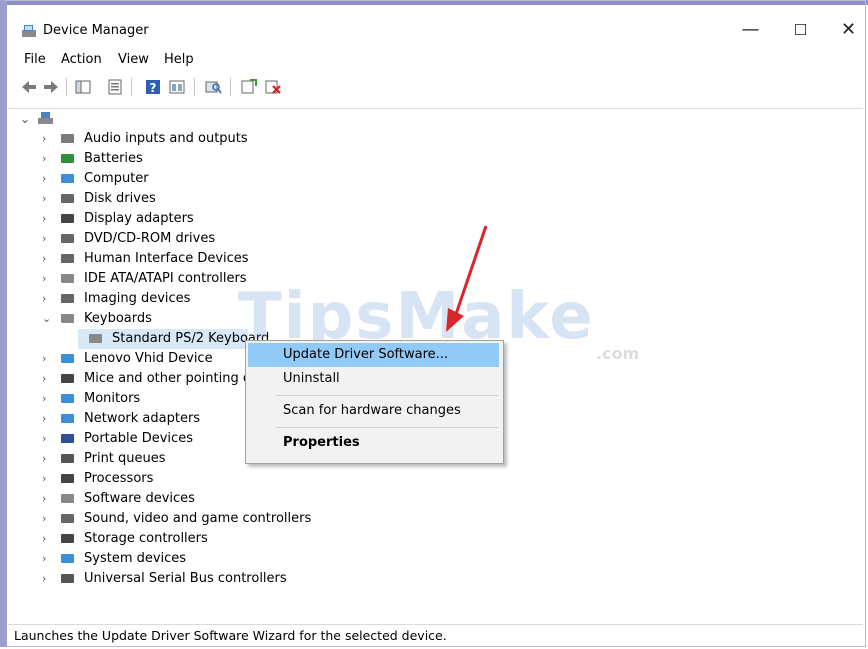 The width and height of the screenshot is (868, 649). I want to click on context-uninstall-label: Uninstall, so click(311, 378).